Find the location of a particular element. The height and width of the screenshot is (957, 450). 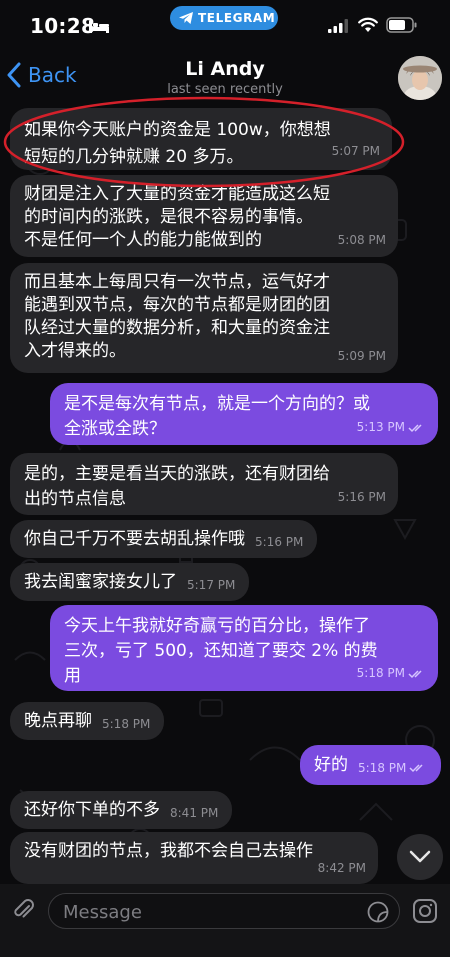

chevron-down-icon is located at coordinates (420, 856).